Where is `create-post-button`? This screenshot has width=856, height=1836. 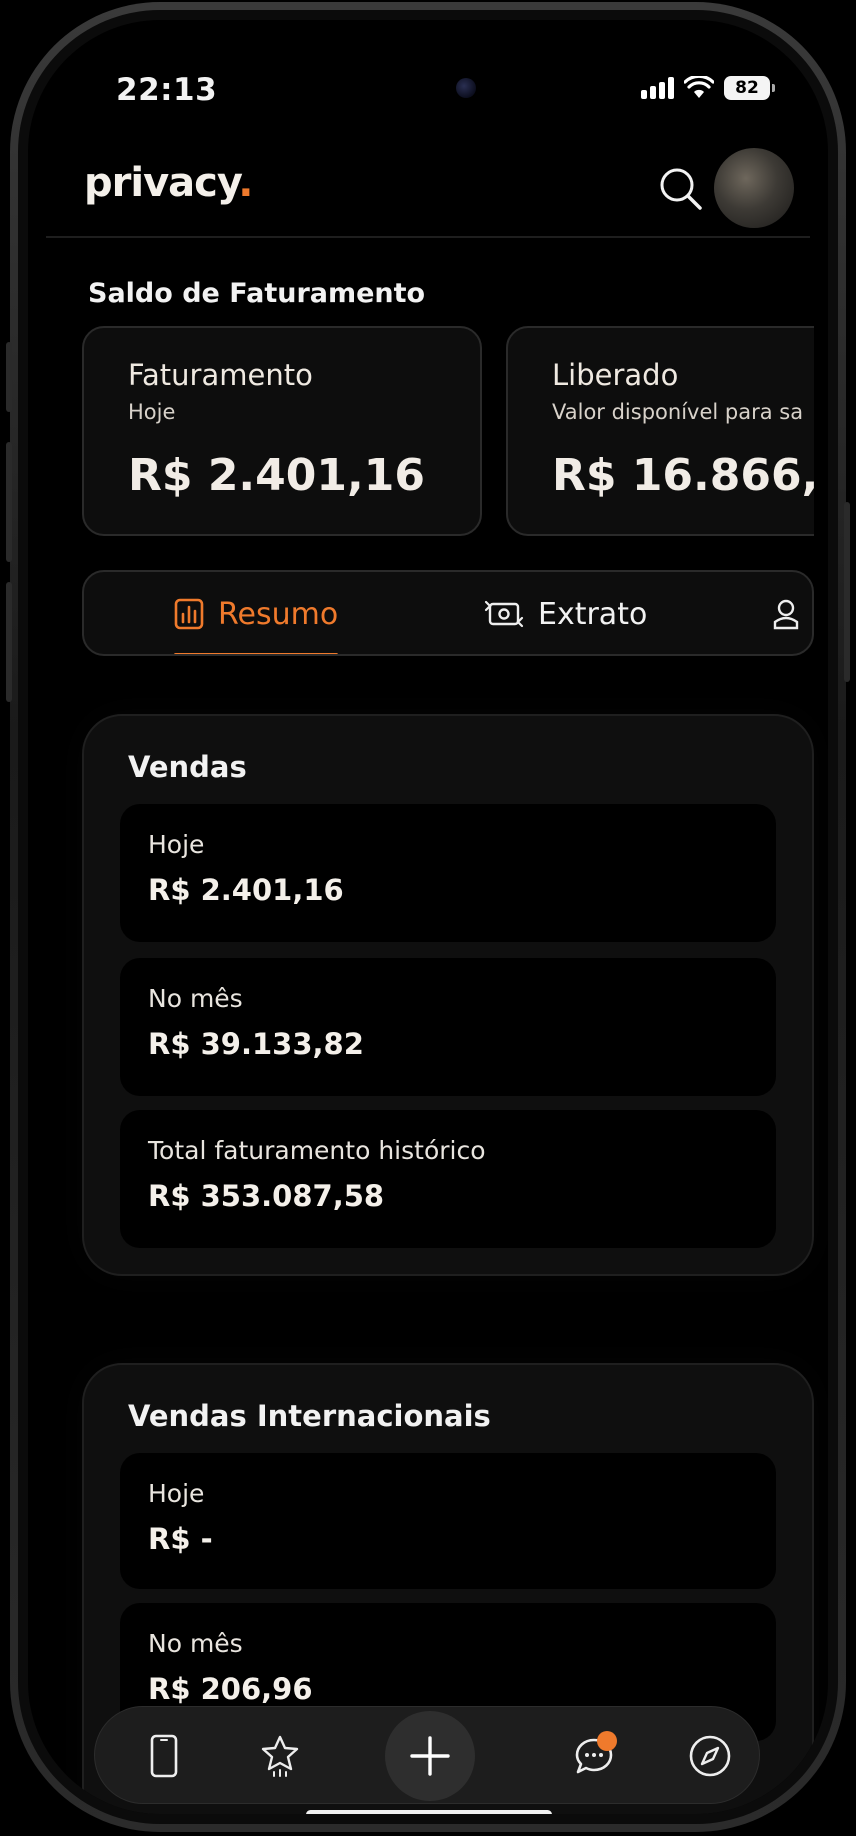 create-post-button is located at coordinates (430, 1756).